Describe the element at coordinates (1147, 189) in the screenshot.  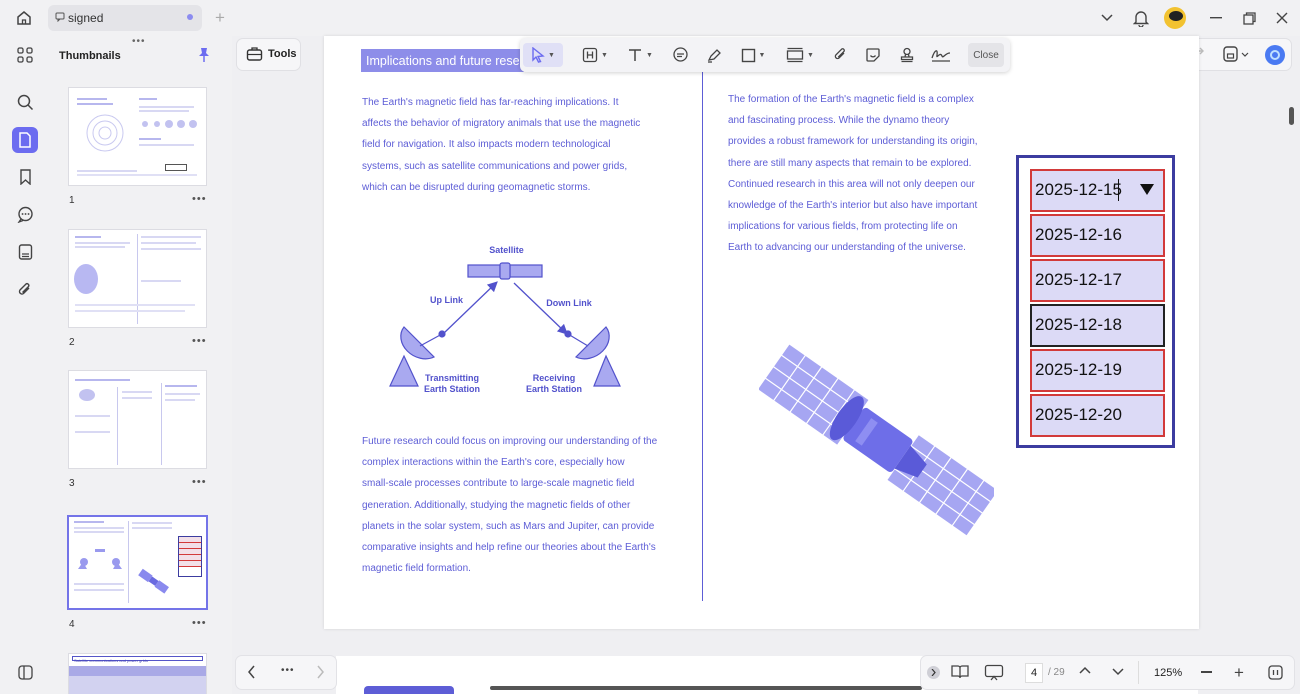
I see `dropdown-arrow-icon` at that location.